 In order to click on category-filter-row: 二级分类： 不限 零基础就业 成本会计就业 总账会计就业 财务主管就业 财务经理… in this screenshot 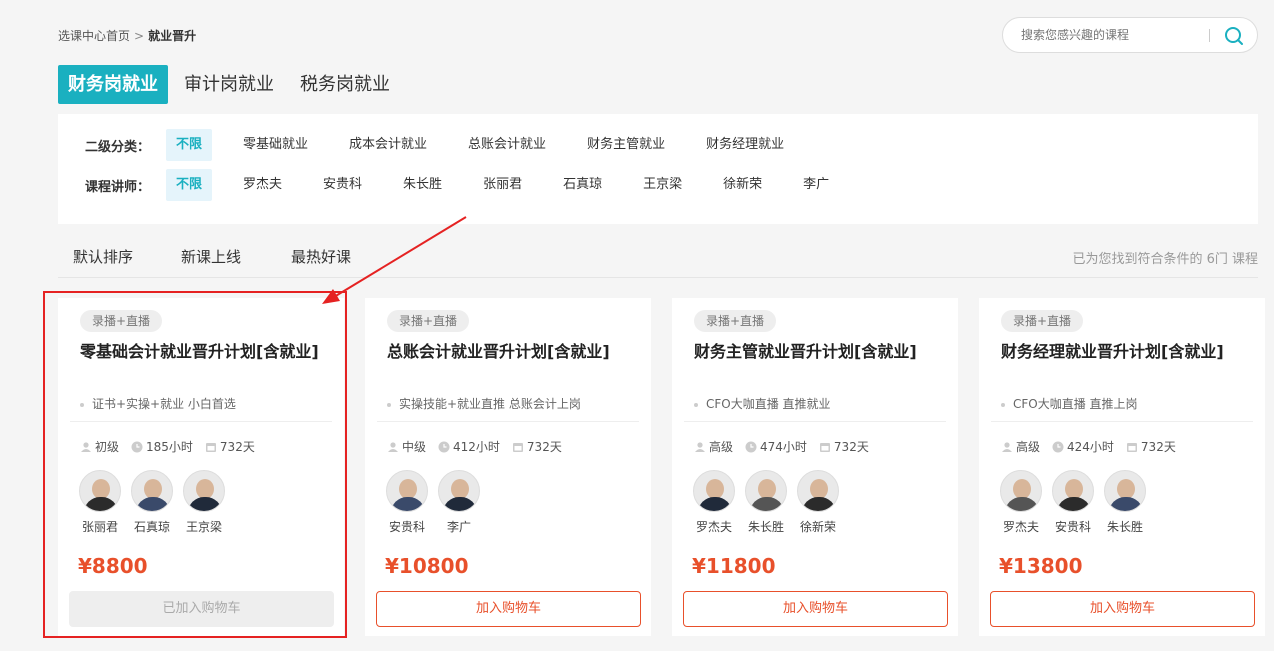, I will do `click(450, 145)`.